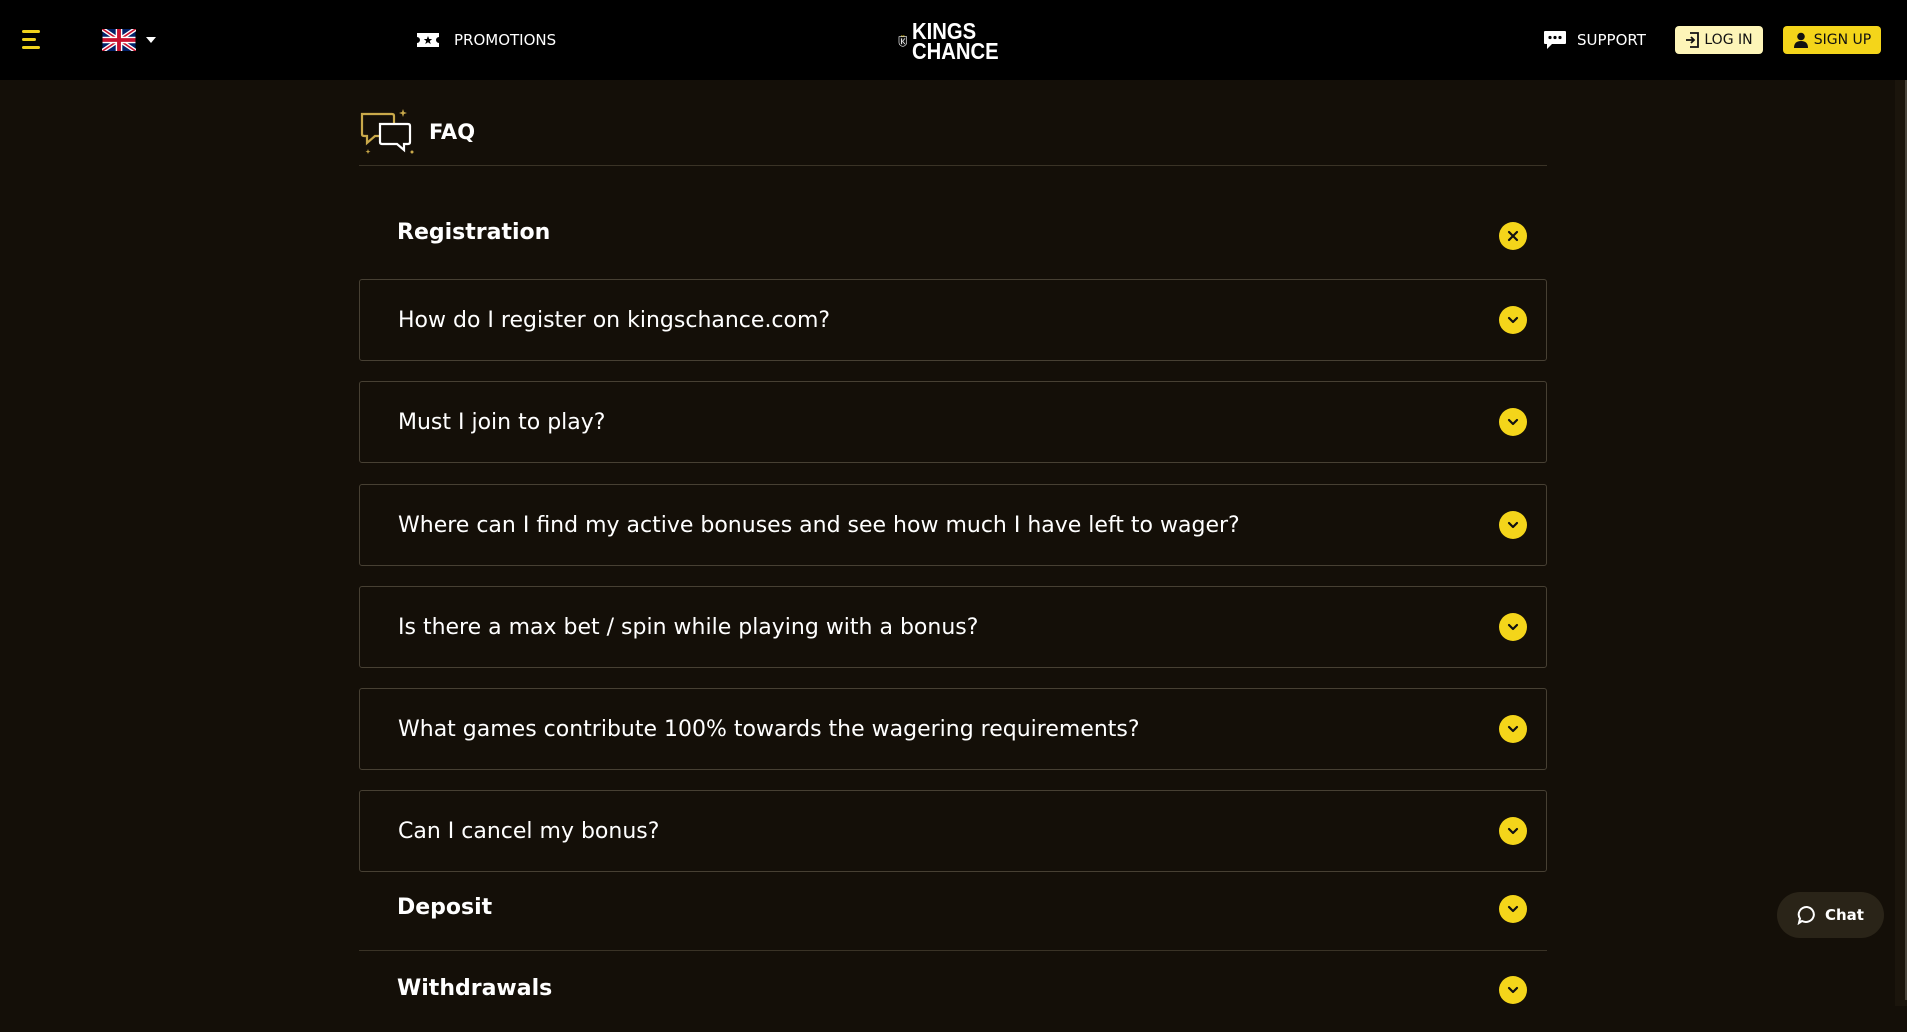 This screenshot has width=1907, height=1032. What do you see at coordinates (452, 132) in the screenshot?
I see `faq-title: FAQ` at bounding box center [452, 132].